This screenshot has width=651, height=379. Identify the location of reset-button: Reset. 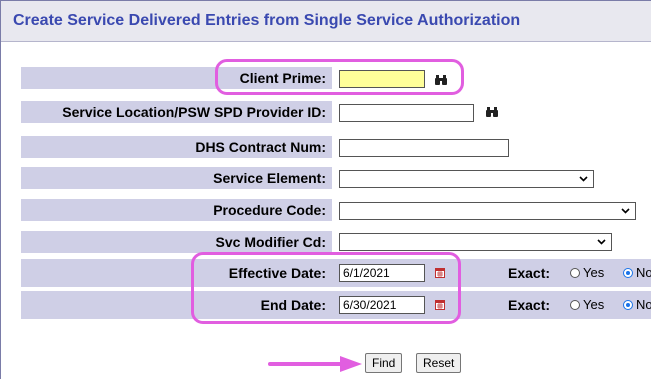
(439, 363).